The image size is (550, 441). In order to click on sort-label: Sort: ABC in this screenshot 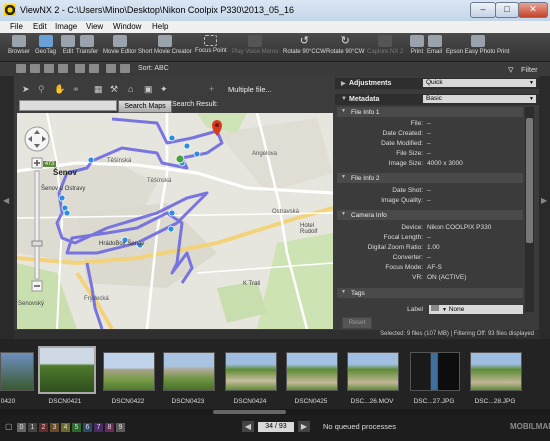, I will do `click(153, 68)`.